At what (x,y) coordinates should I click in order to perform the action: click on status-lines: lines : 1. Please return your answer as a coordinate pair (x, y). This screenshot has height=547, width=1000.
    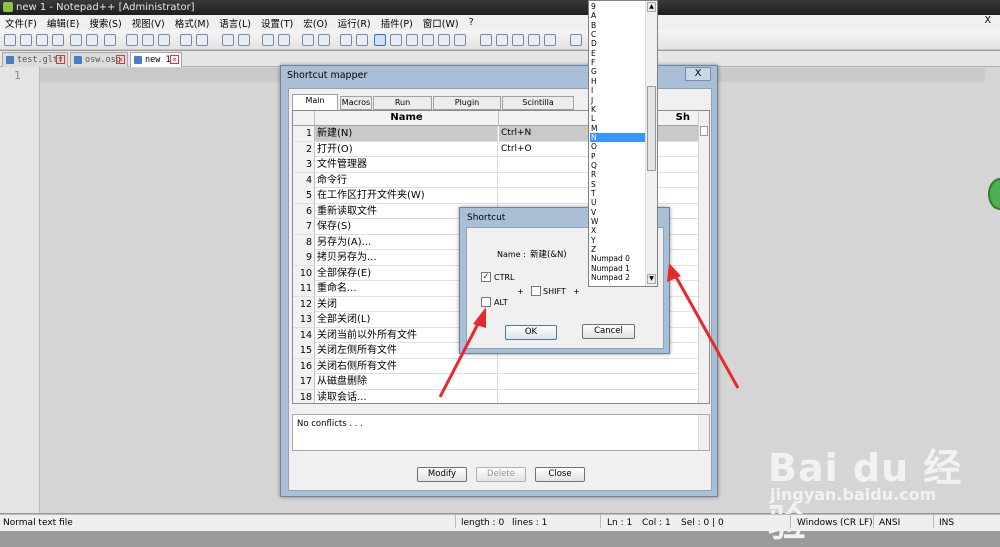
    Looking at the image, I should click on (530, 523).